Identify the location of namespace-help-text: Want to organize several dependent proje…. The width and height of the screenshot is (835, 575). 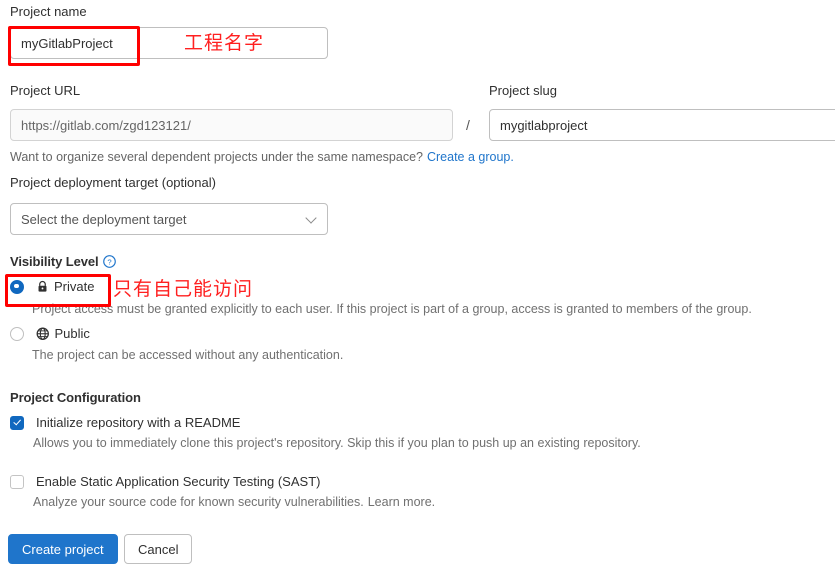
(216, 157).